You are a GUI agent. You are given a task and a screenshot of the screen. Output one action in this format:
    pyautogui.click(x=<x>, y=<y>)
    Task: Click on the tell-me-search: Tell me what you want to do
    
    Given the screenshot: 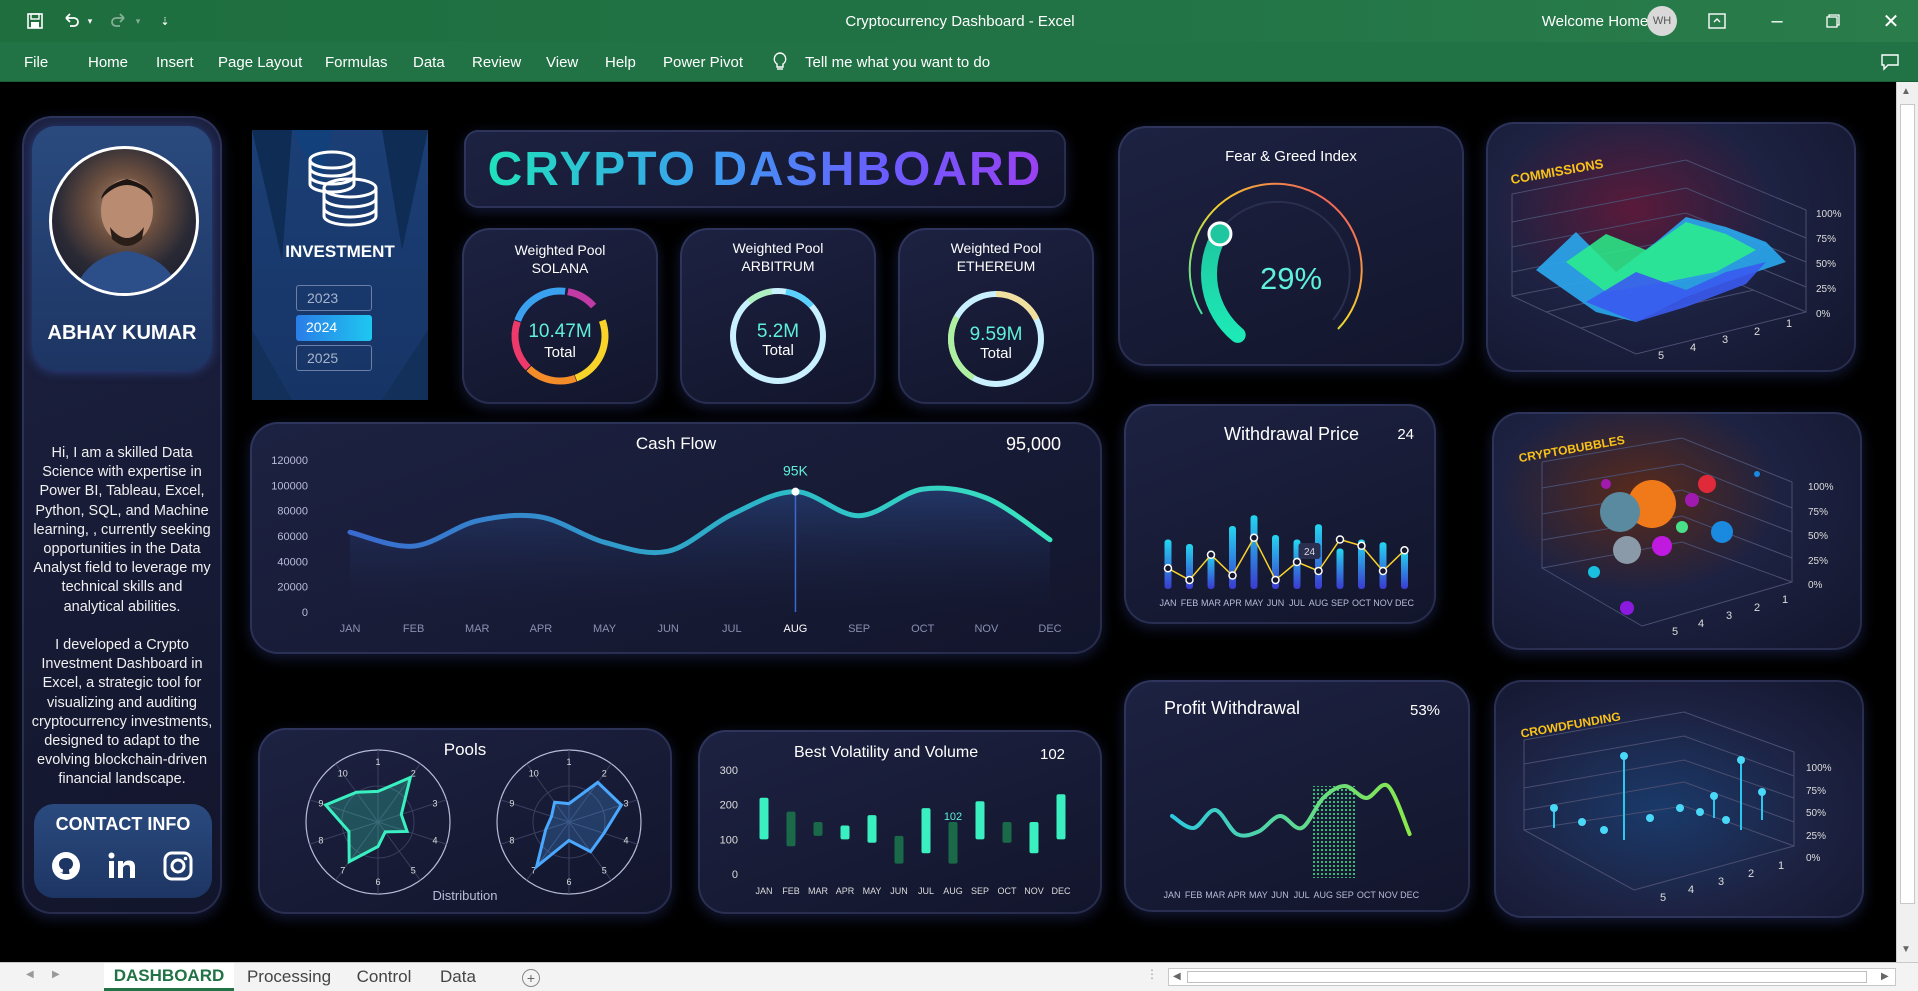 What is the action you would take?
    pyautogui.click(x=897, y=62)
    